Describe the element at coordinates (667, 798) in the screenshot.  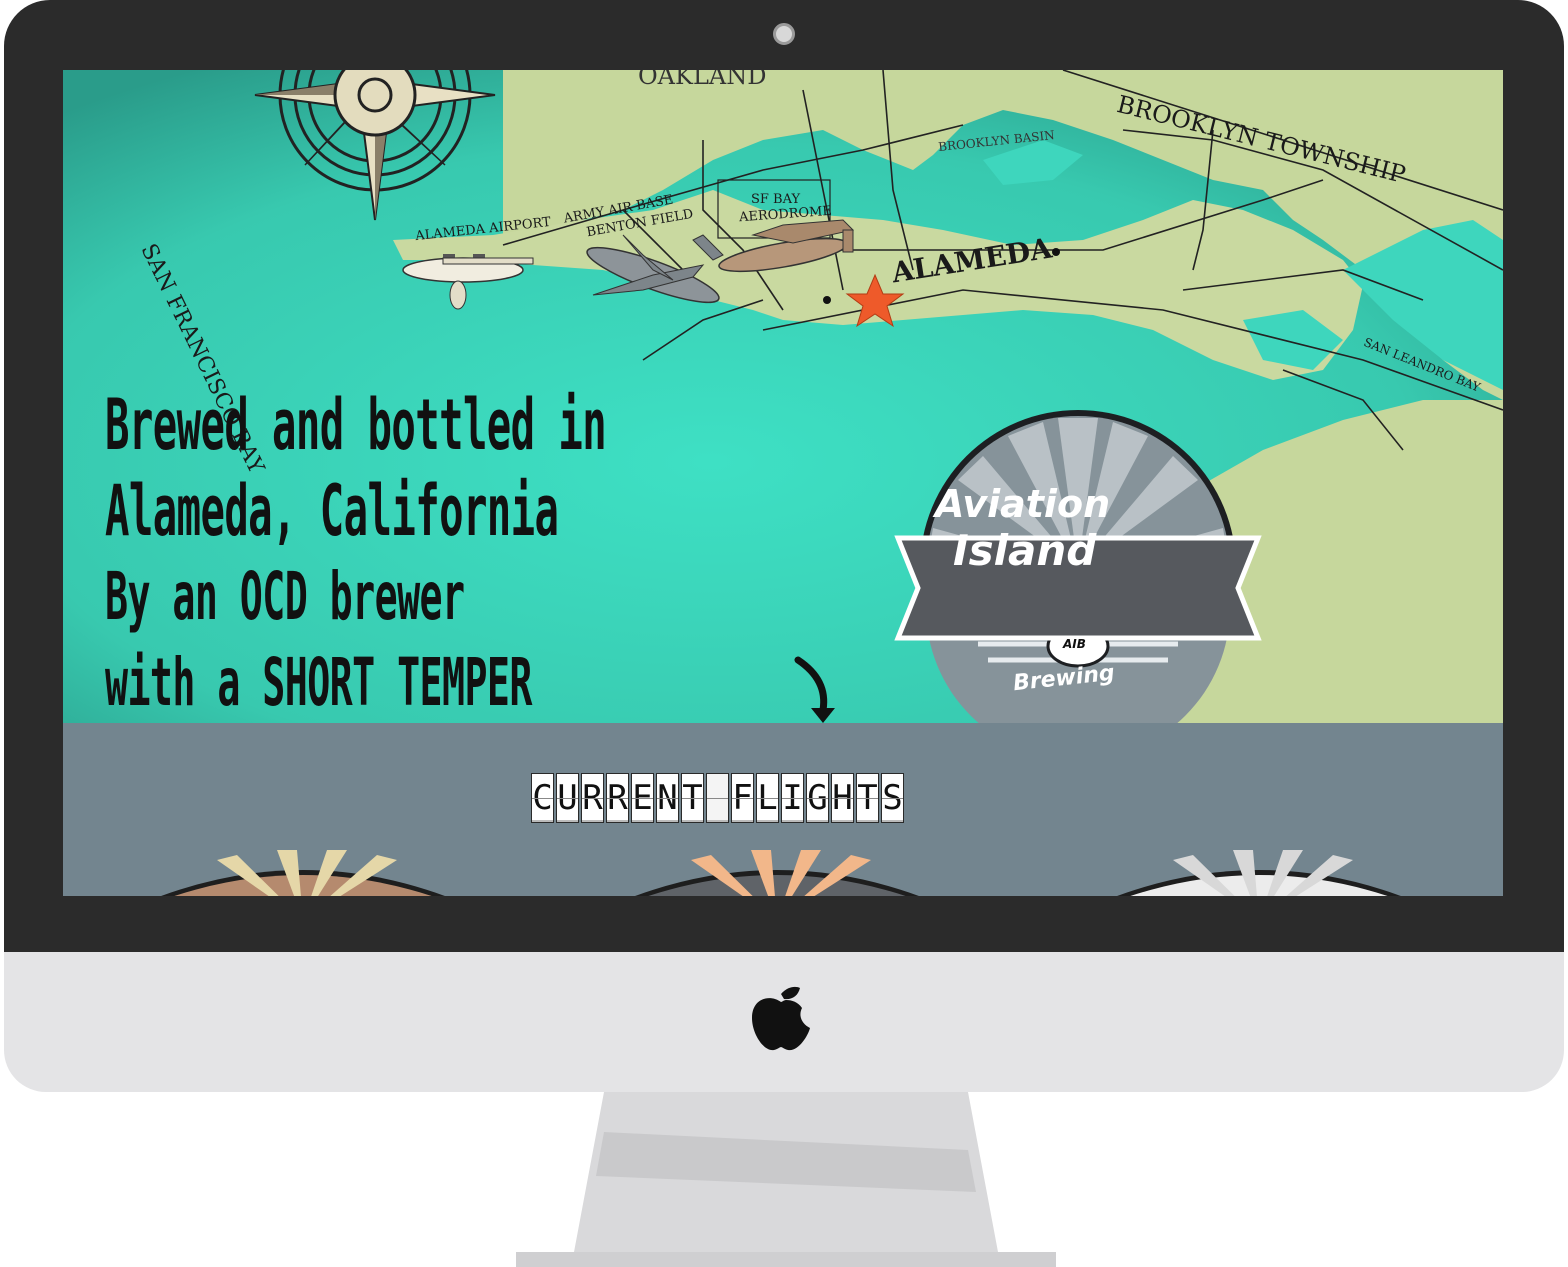
I see `title-tile: N` at that location.